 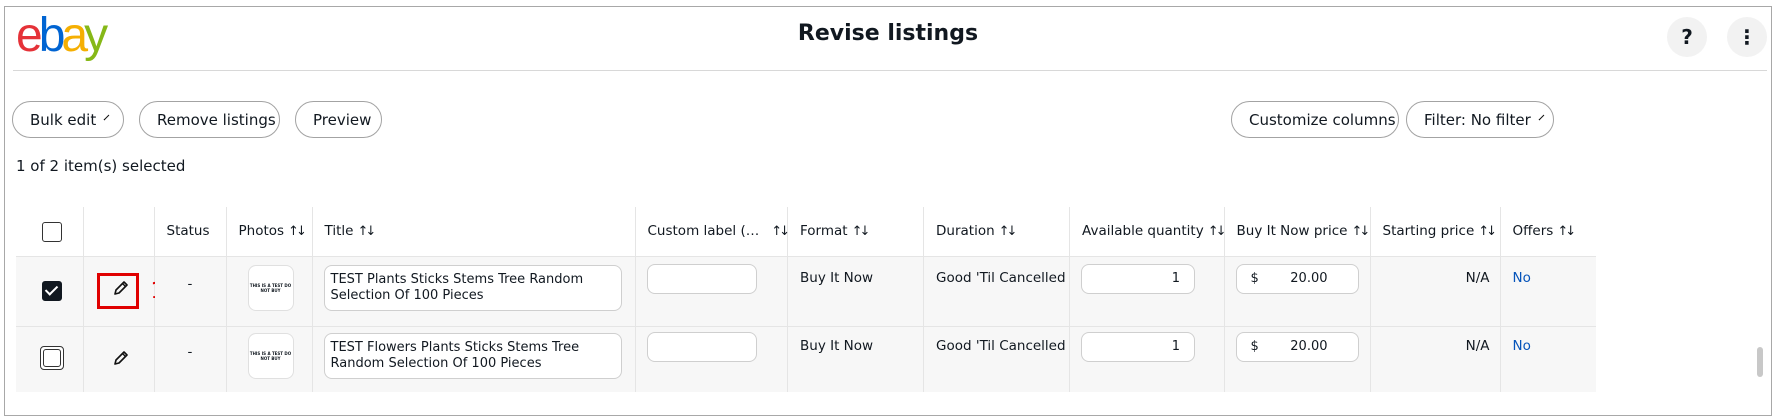 I want to click on preview-button: Preview, so click(x=338, y=119).